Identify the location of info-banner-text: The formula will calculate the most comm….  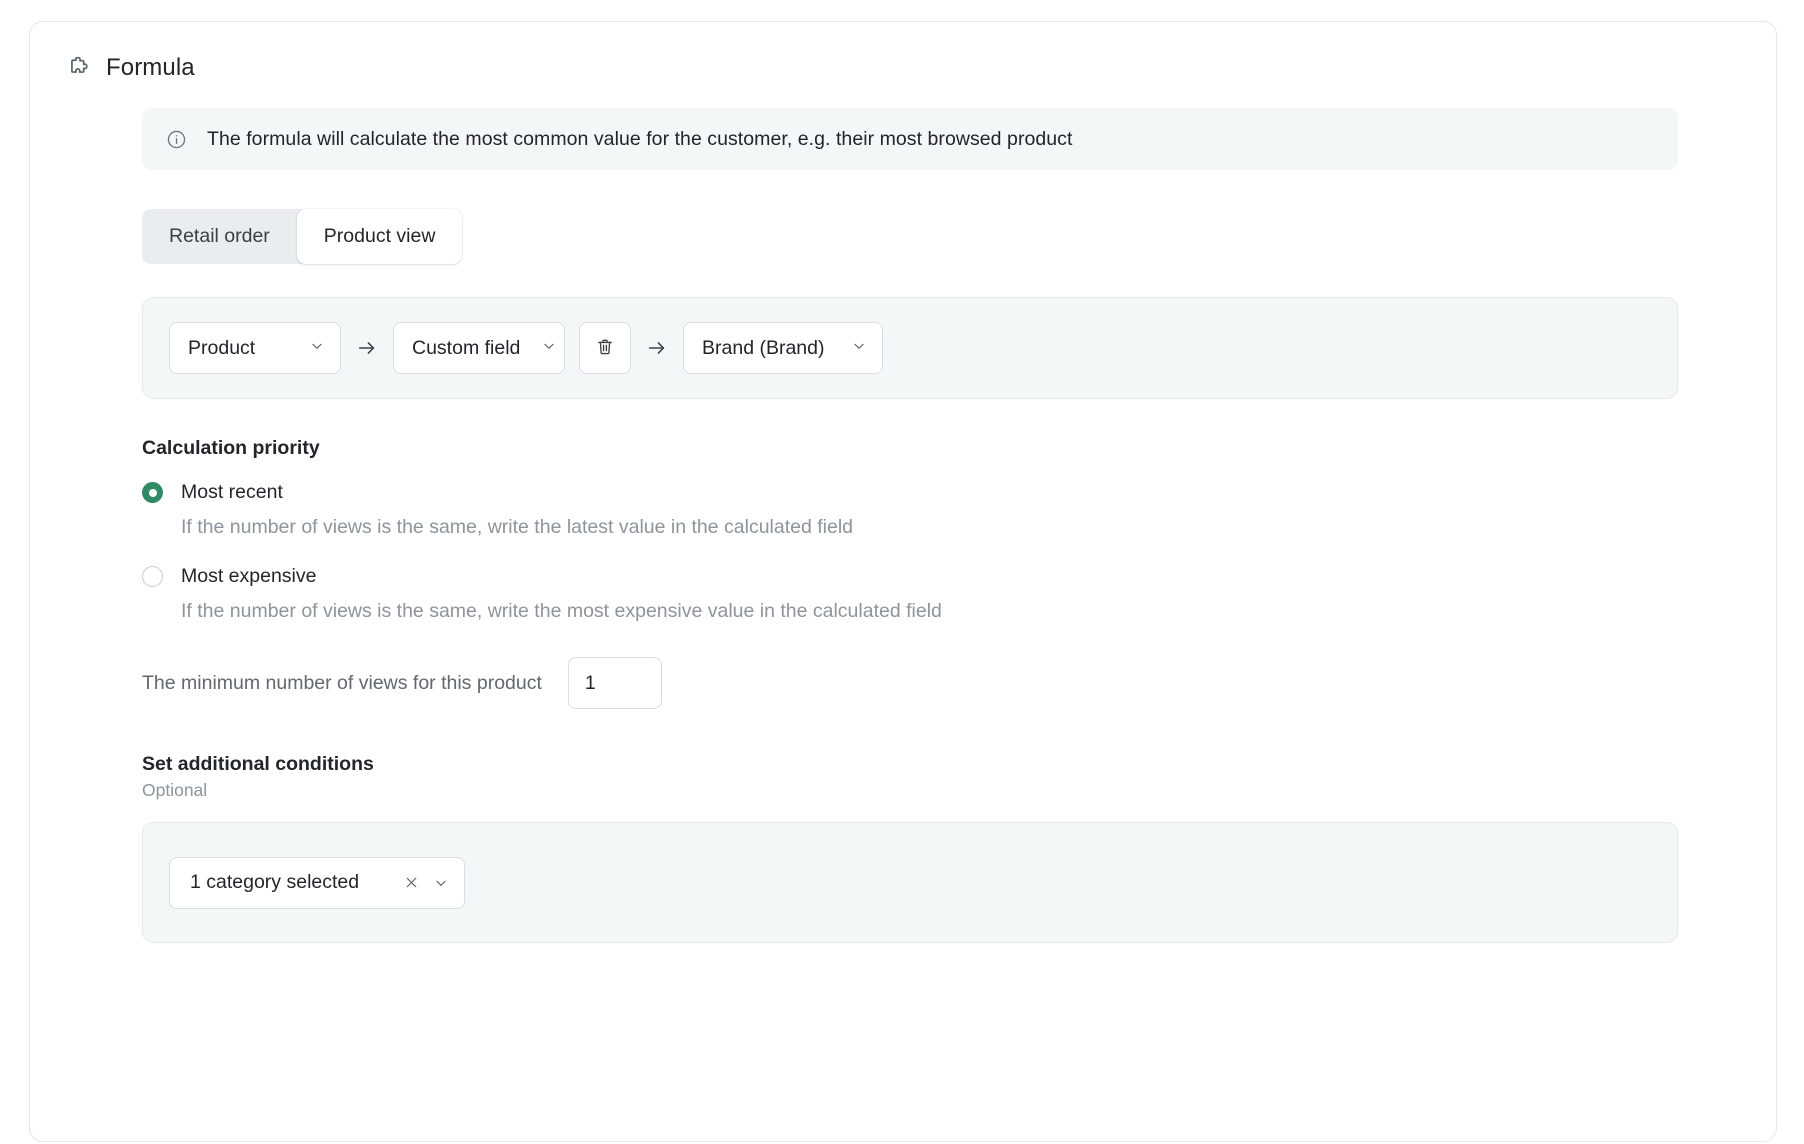
(640, 138).